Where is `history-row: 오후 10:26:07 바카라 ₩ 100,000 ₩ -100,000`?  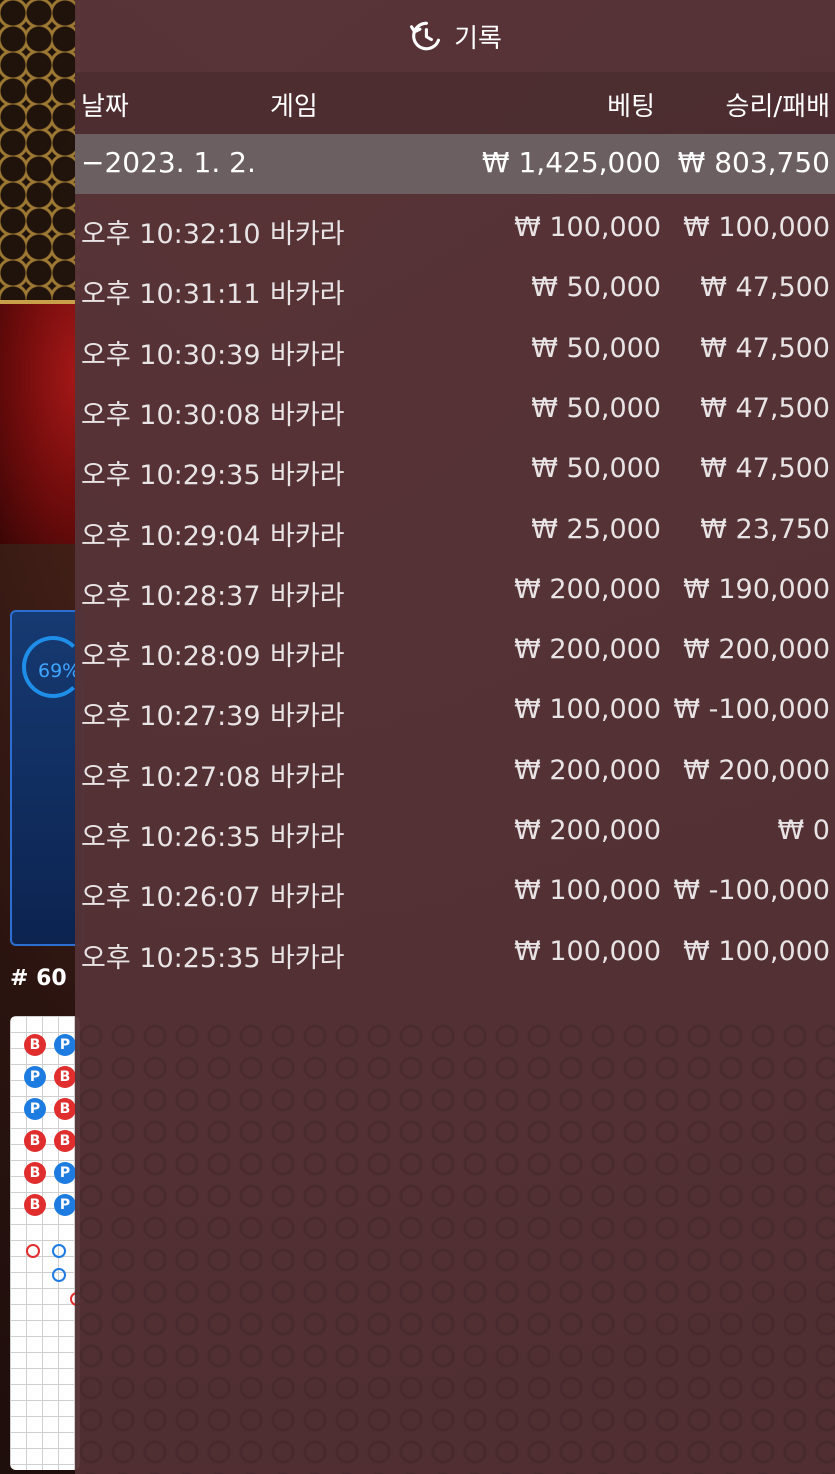 history-row: 오후 10:26:07 바카라 ₩ 100,000 ₩ -100,000 is located at coordinates (455, 893).